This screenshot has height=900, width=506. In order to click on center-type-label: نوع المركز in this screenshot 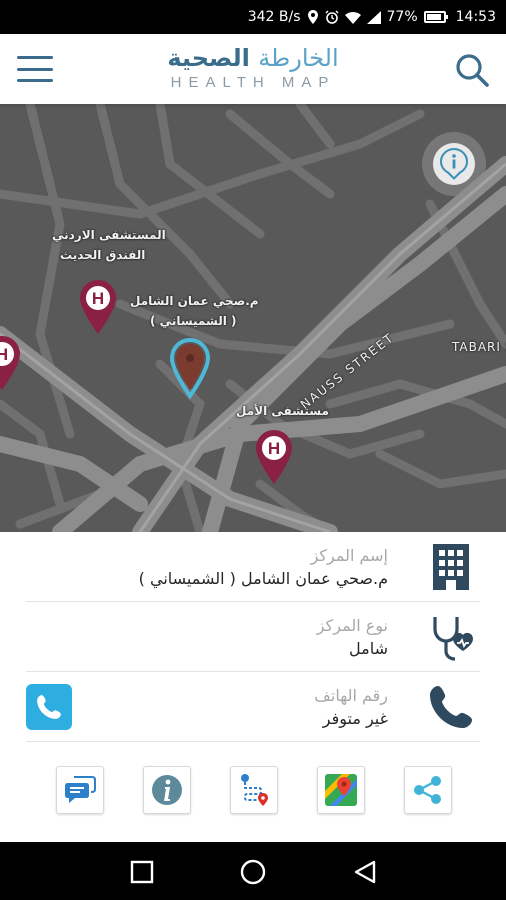, I will do `click(352, 625)`.